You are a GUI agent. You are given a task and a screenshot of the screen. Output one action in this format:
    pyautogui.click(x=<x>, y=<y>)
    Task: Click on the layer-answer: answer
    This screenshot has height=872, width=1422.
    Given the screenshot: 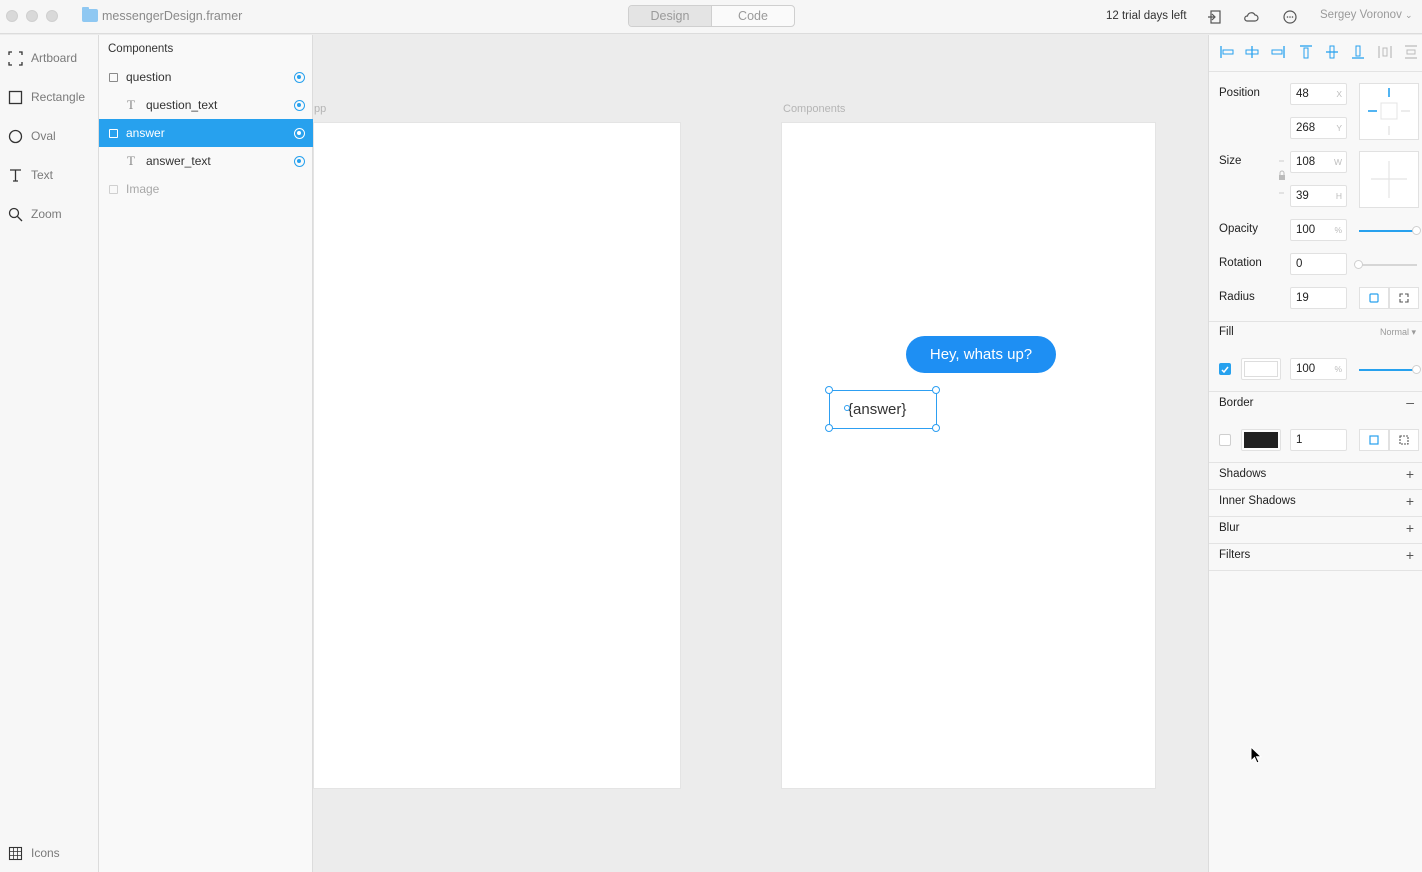 What is the action you would take?
    pyautogui.click(x=206, y=133)
    